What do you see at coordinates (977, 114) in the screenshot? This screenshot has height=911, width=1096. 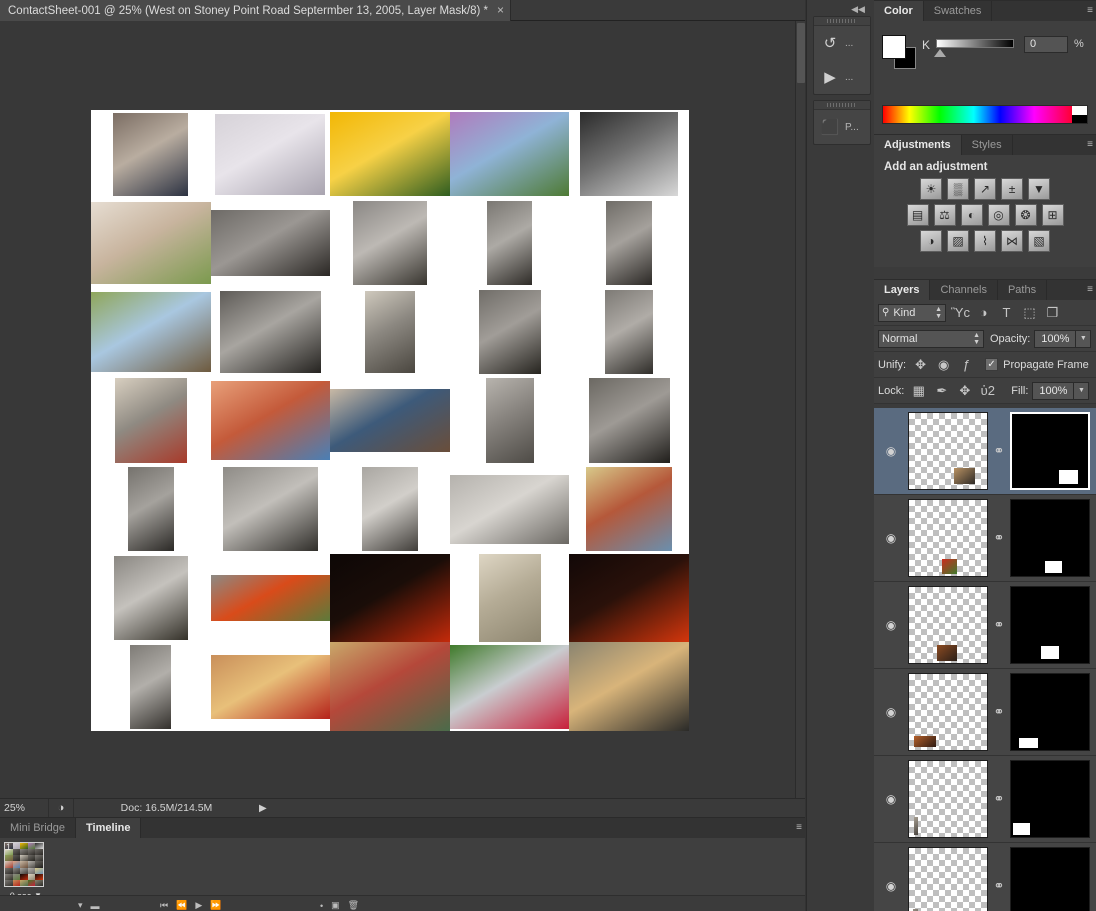 I see `spectrum-gradient` at bounding box center [977, 114].